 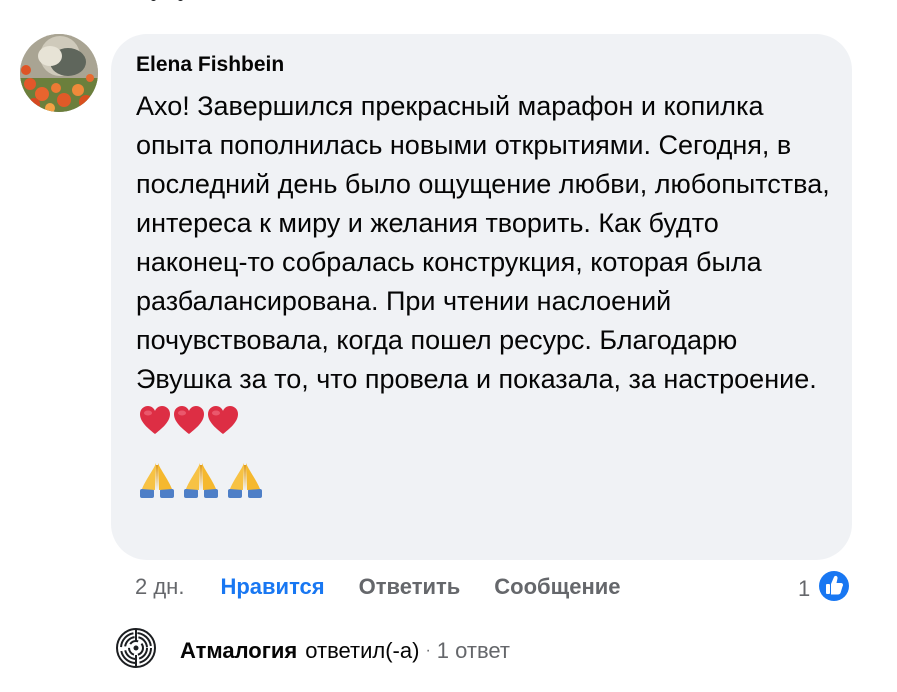 I want to click on comment-author: Elena Fishbein, so click(x=482, y=64).